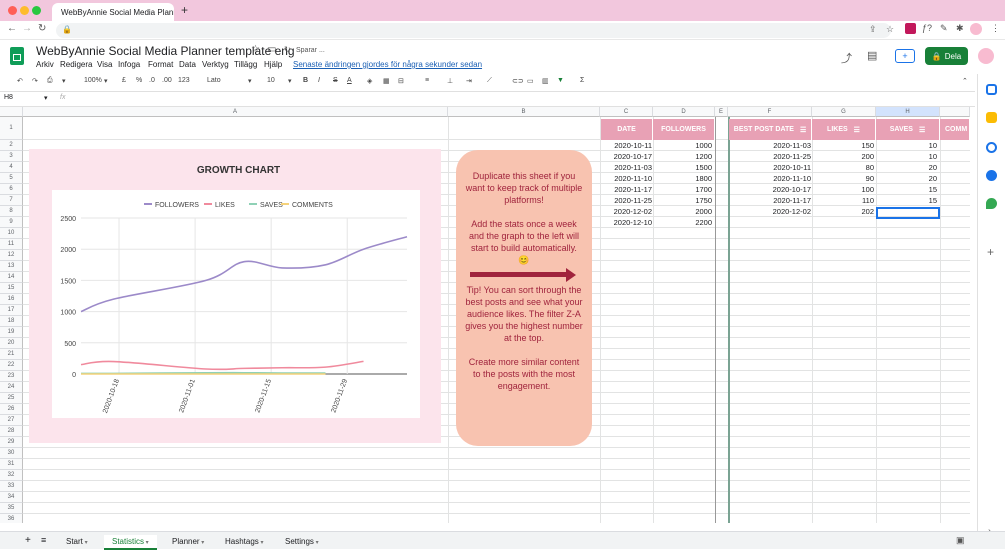  Describe the element at coordinates (11, 145) in the screenshot. I see `row-header: 2` at that location.